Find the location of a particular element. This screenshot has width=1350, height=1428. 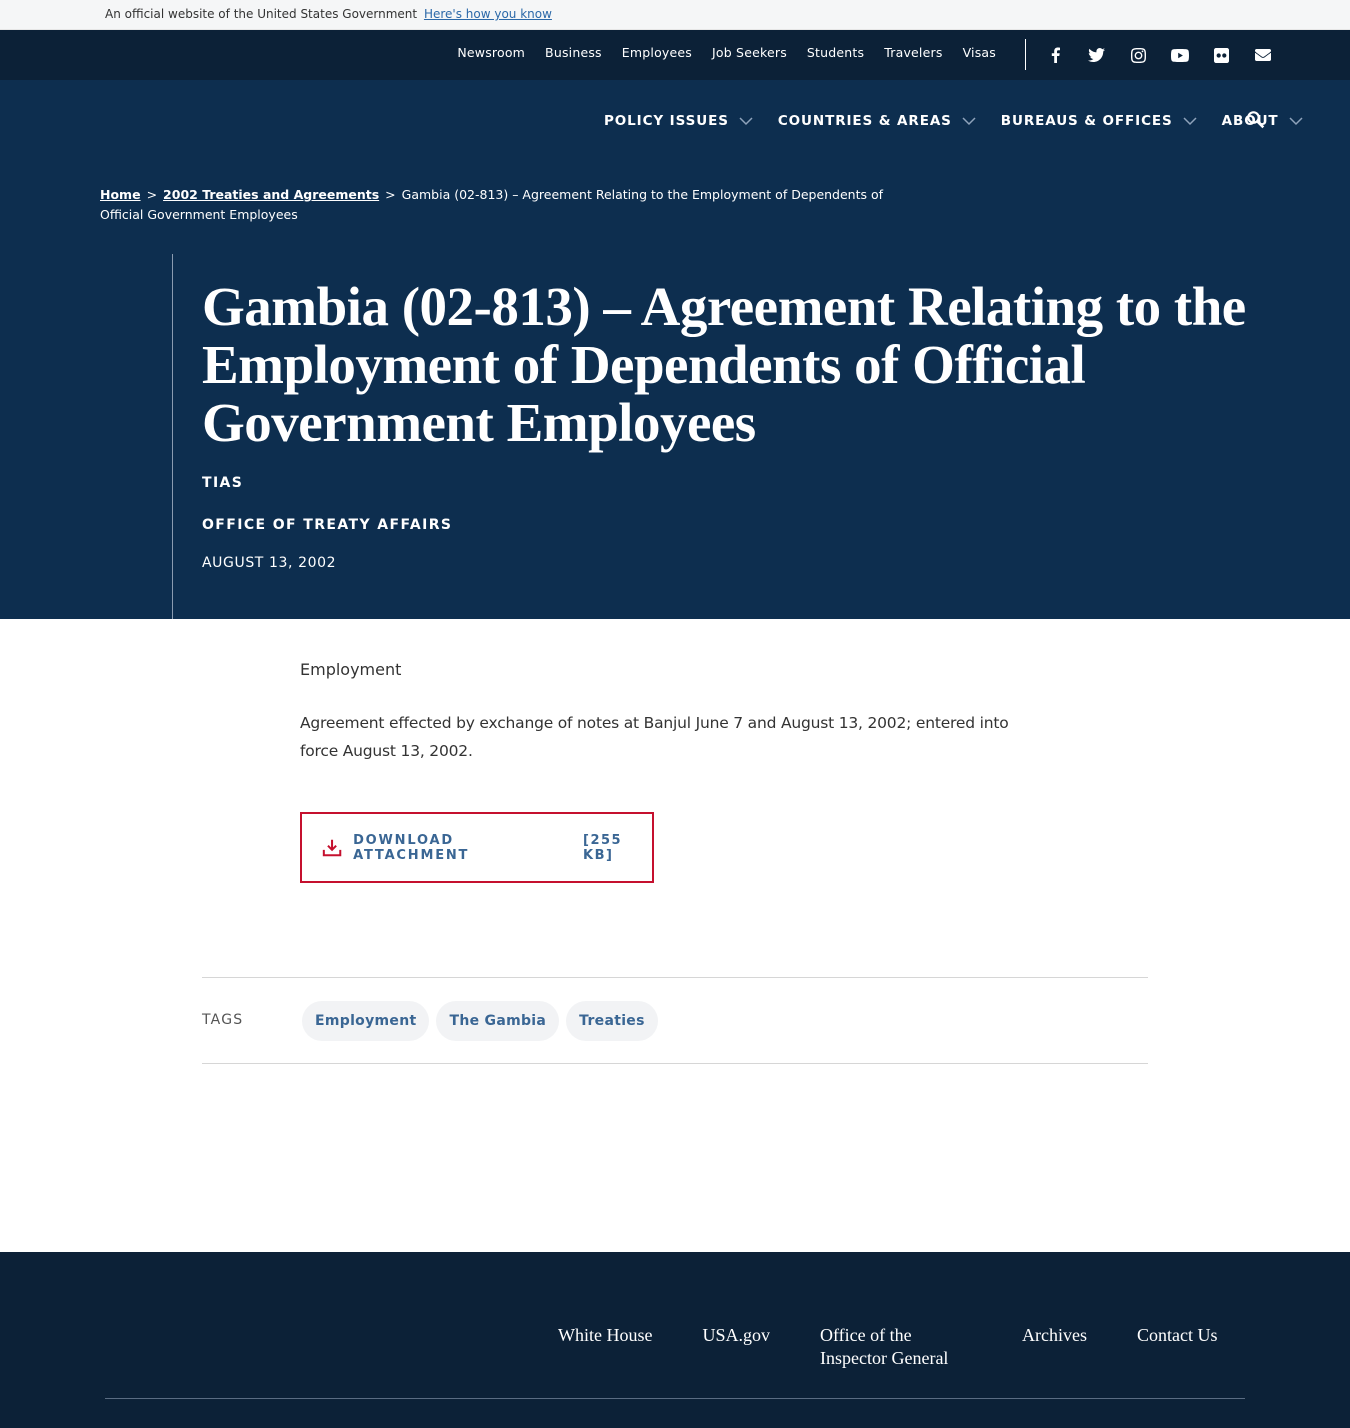

hero-vertical-rule is located at coordinates (172, 436).